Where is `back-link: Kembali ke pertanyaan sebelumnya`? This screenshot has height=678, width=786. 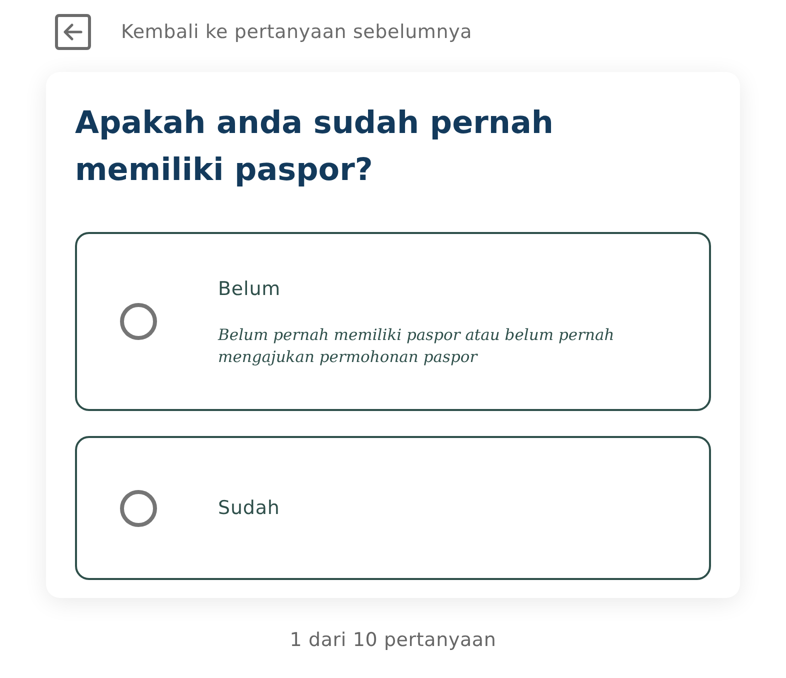
back-link: Kembali ke pertanyaan sebelumnya is located at coordinates (296, 32).